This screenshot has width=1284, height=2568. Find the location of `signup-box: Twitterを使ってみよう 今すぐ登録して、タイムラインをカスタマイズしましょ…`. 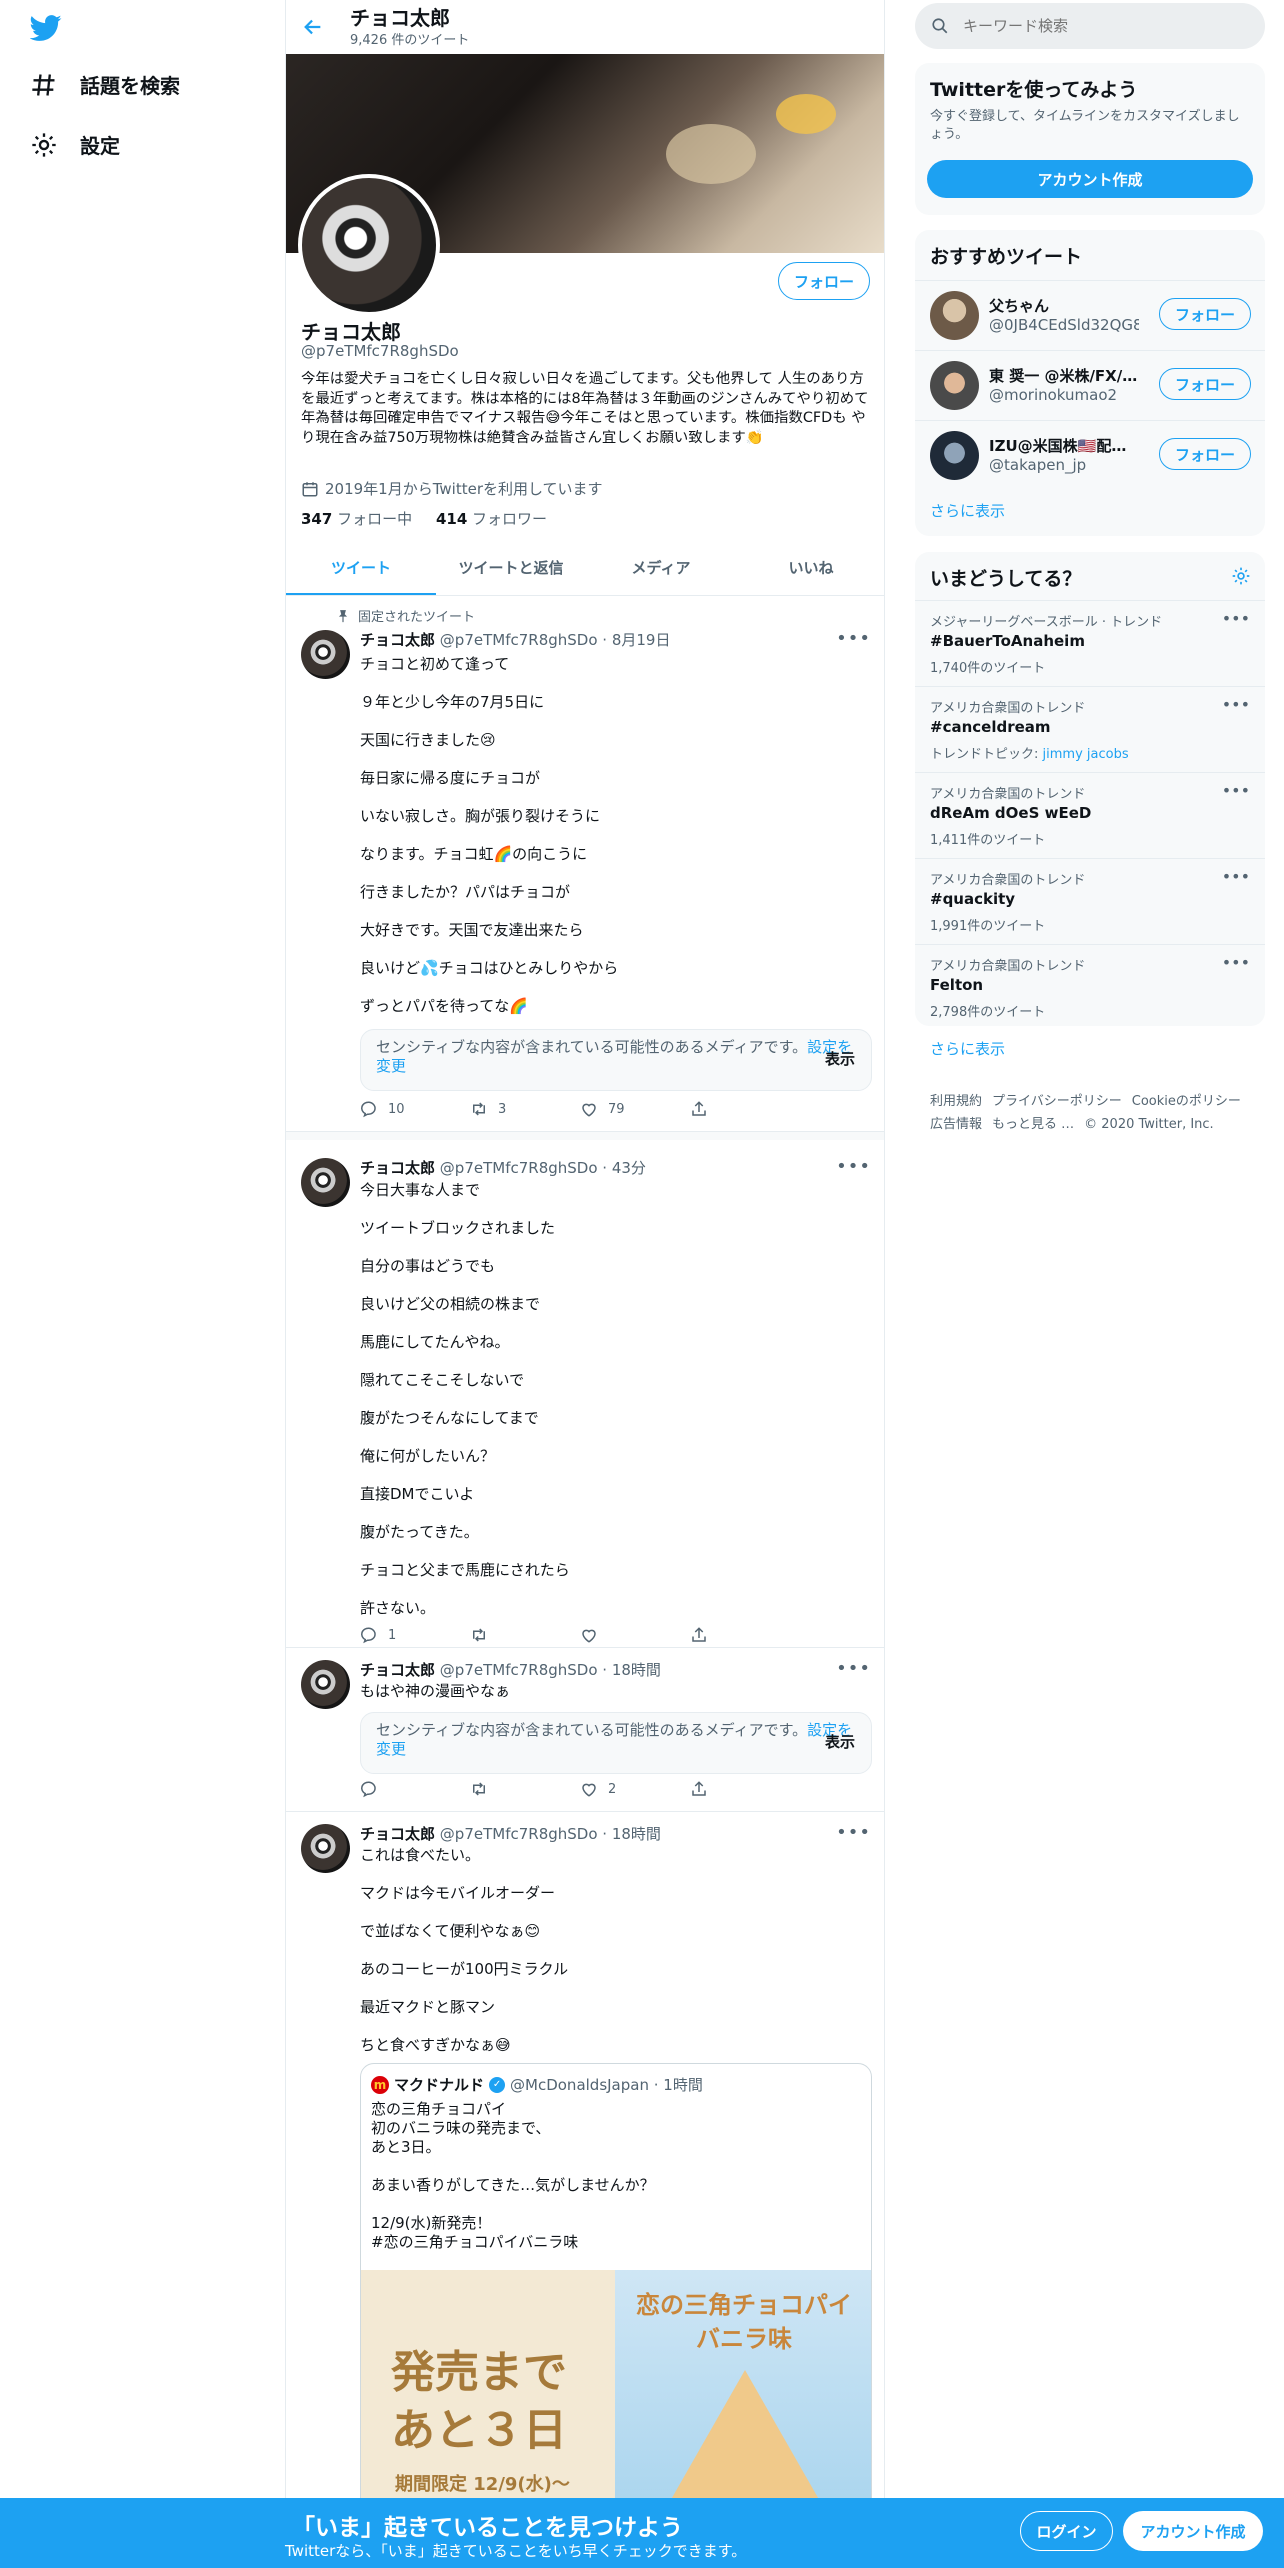

signup-box: Twitterを使ってみよう 今すぐ登録して、タイムラインをカスタマイズしましょ… is located at coordinates (1090, 139).